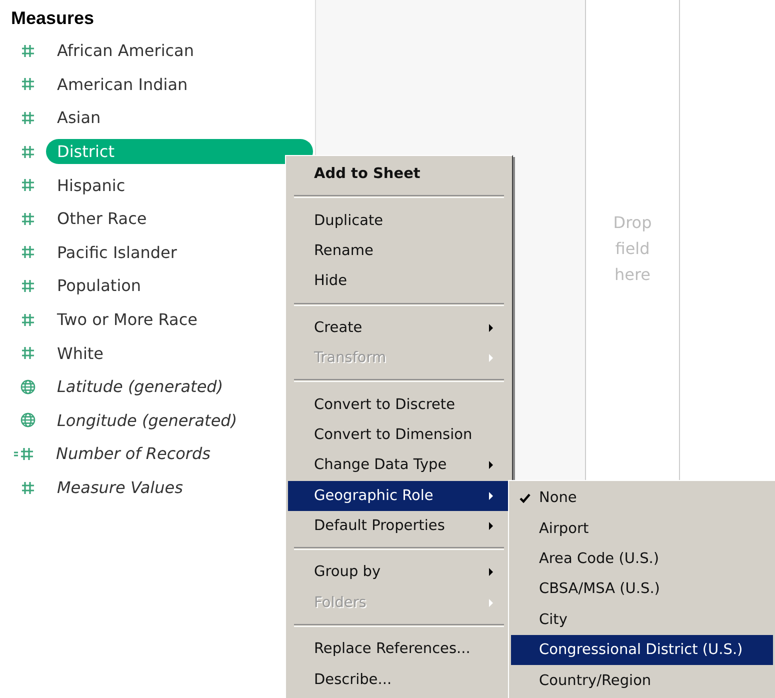 The height and width of the screenshot is (698, 775). I want to click on menu-item: Geographic Role, so click(399, 495).